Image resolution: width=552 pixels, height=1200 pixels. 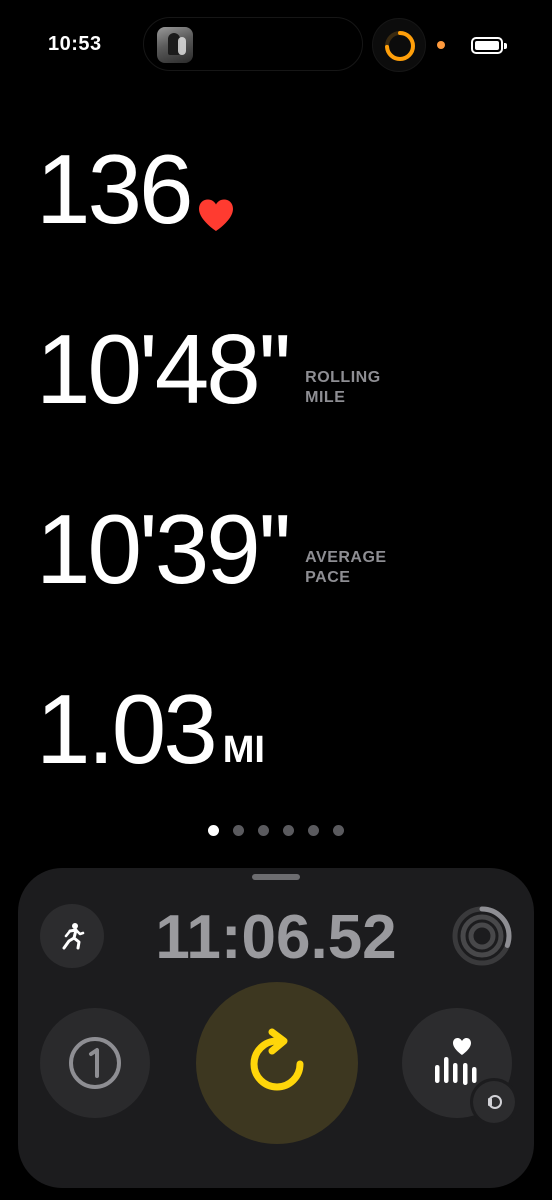 I want to click on secondary-toggle, so click(x=494, y=1102).